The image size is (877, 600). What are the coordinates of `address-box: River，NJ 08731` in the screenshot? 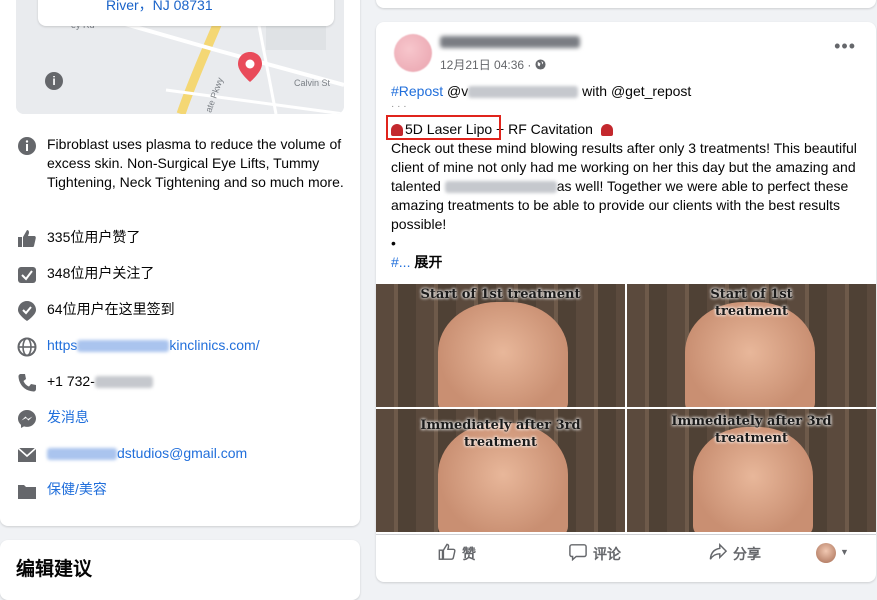 It's located at (186, 13).